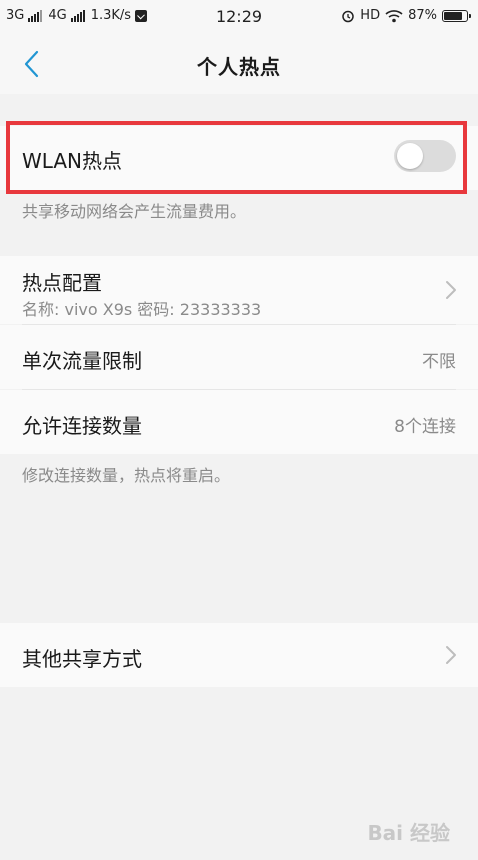 The width and height of the screenshot is (478, 860). Describe the element at coordinates (394, 15) in the screenshot. I see `wifi-icon` at that location.